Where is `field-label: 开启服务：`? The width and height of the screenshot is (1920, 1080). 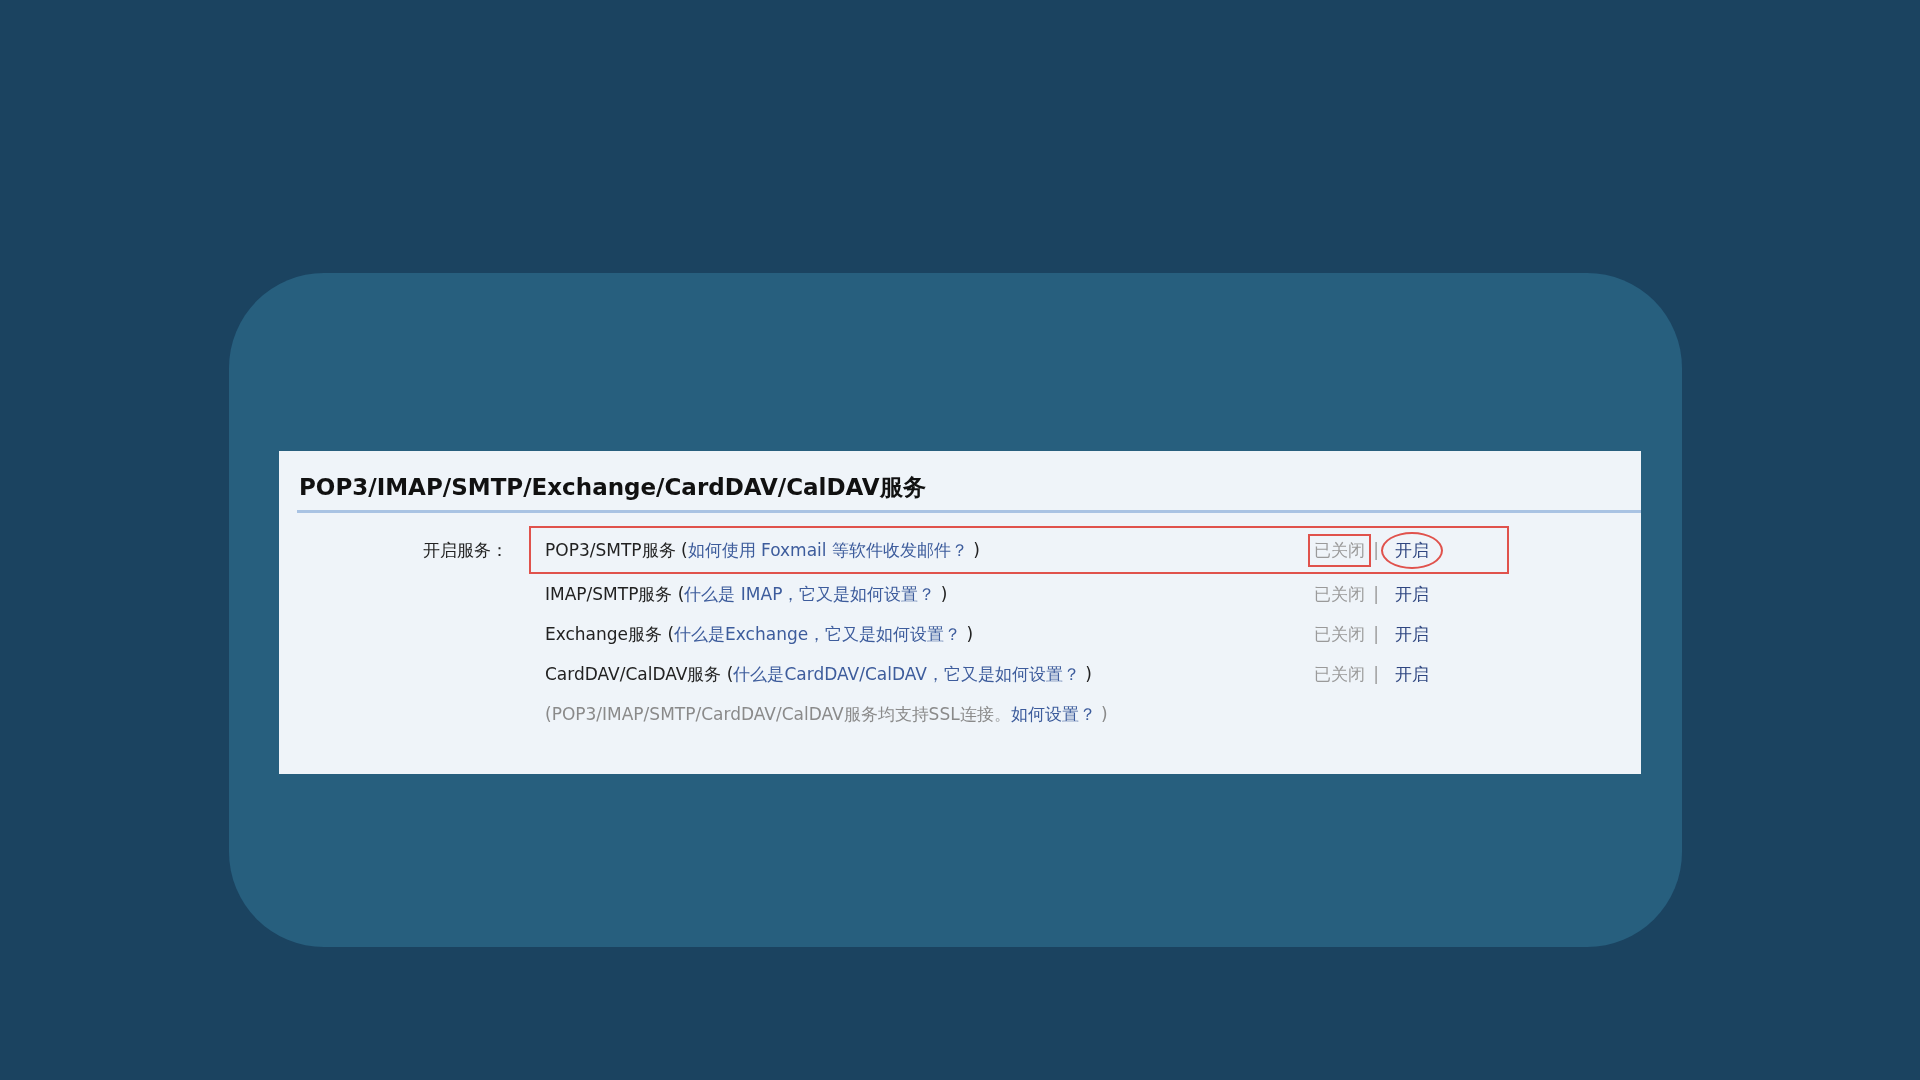 field-label: 开启服务： is located at coordinates (465, 550).